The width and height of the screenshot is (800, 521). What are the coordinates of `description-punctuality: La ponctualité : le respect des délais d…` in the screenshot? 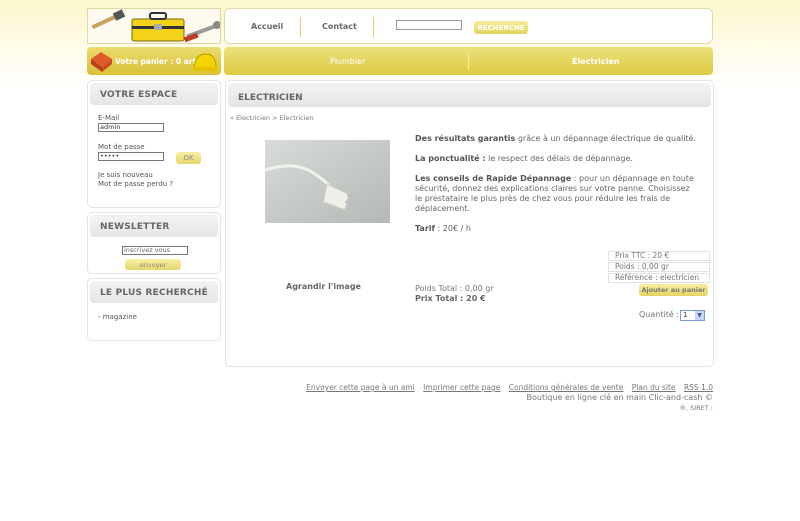 It's located at (556, 159).